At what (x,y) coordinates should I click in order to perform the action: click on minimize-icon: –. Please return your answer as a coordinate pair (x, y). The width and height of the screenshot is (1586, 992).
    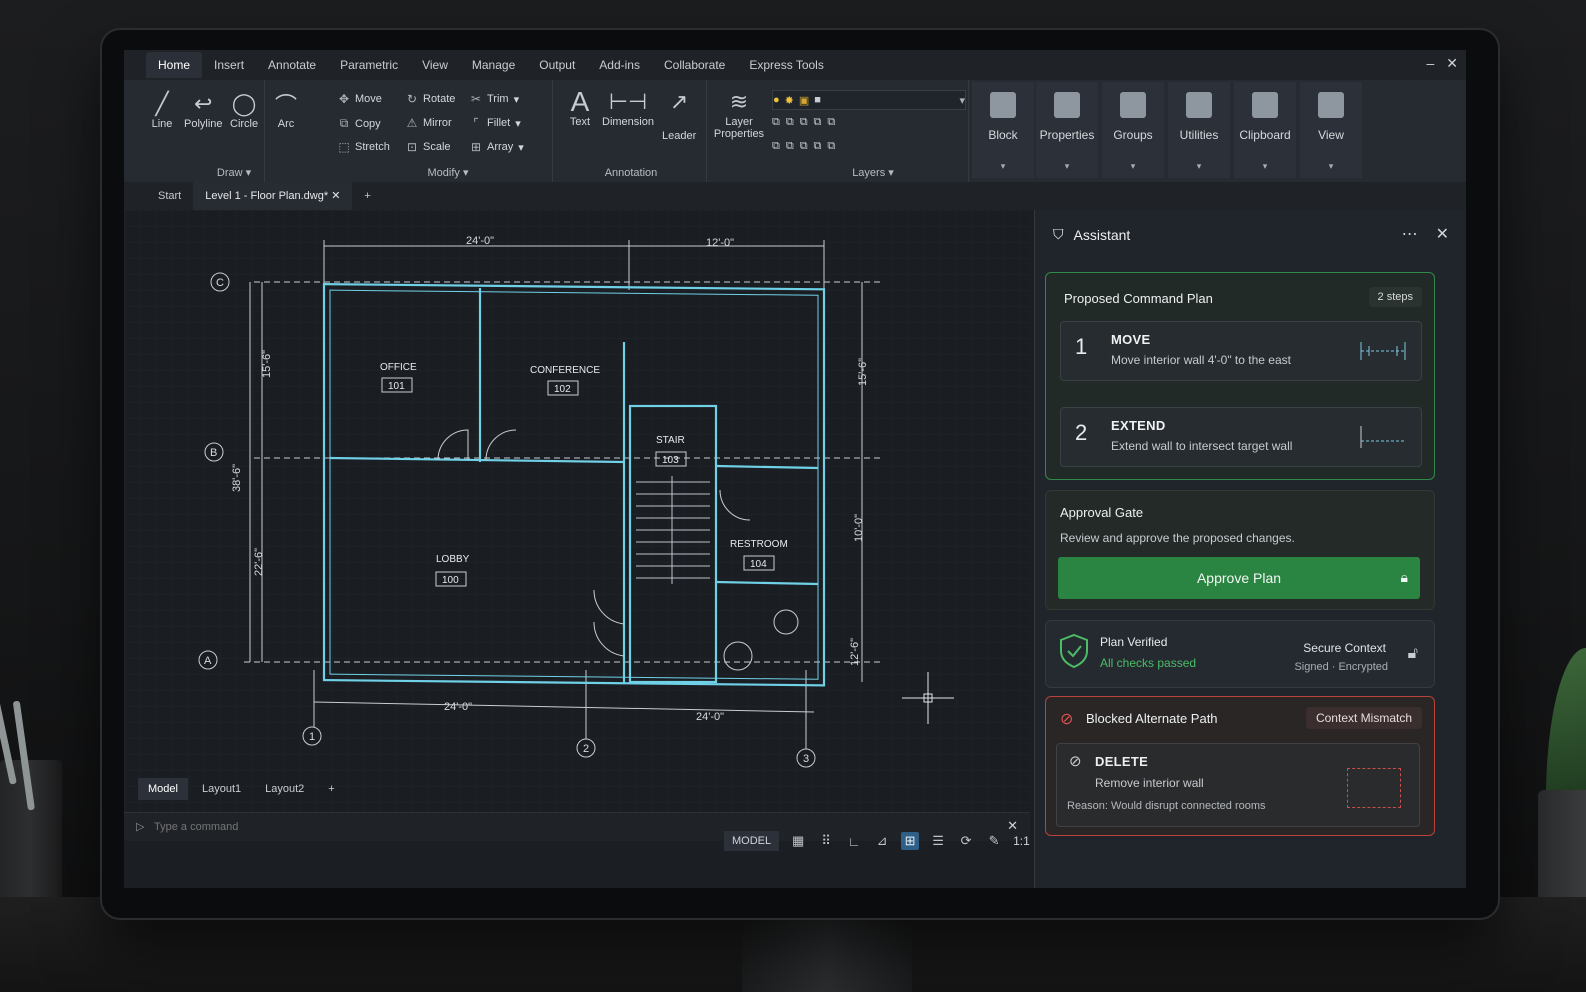
    Looking at the image, I should click on (1430, 63).